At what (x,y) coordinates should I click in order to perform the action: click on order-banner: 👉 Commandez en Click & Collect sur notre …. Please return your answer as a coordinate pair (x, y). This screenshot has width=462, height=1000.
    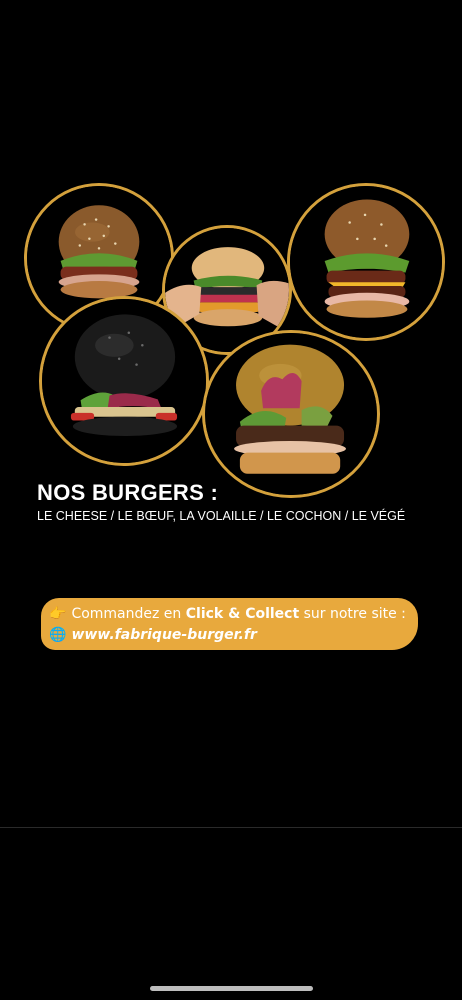
    Looking at the image, I should click on (229, 624).